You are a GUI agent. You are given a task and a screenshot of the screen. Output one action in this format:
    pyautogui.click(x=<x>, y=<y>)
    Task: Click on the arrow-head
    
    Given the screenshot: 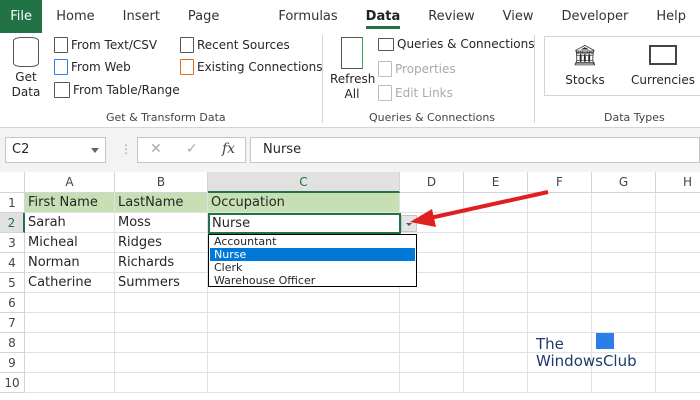 What is the action you would take?
    pyautogui.click(x=423, y=218)
    